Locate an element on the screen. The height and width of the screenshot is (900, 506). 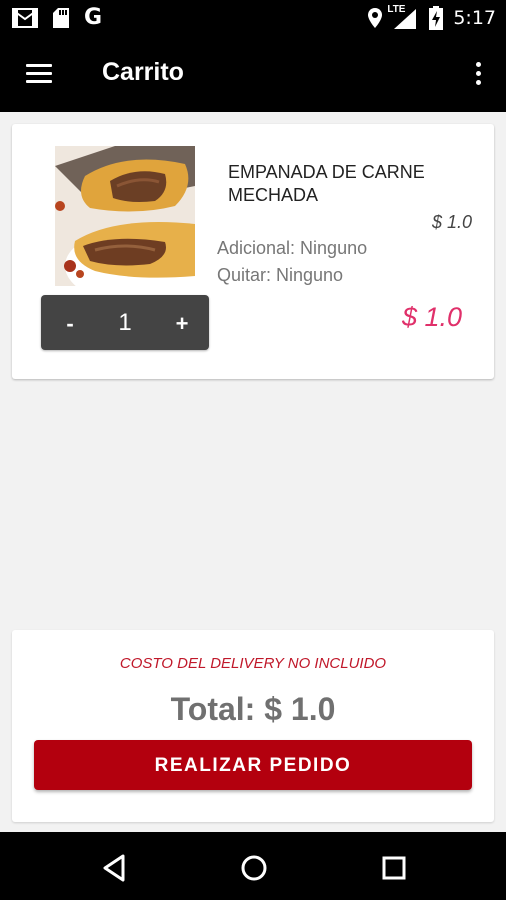
battery-charging-icon is located at coordinates (436, 18).